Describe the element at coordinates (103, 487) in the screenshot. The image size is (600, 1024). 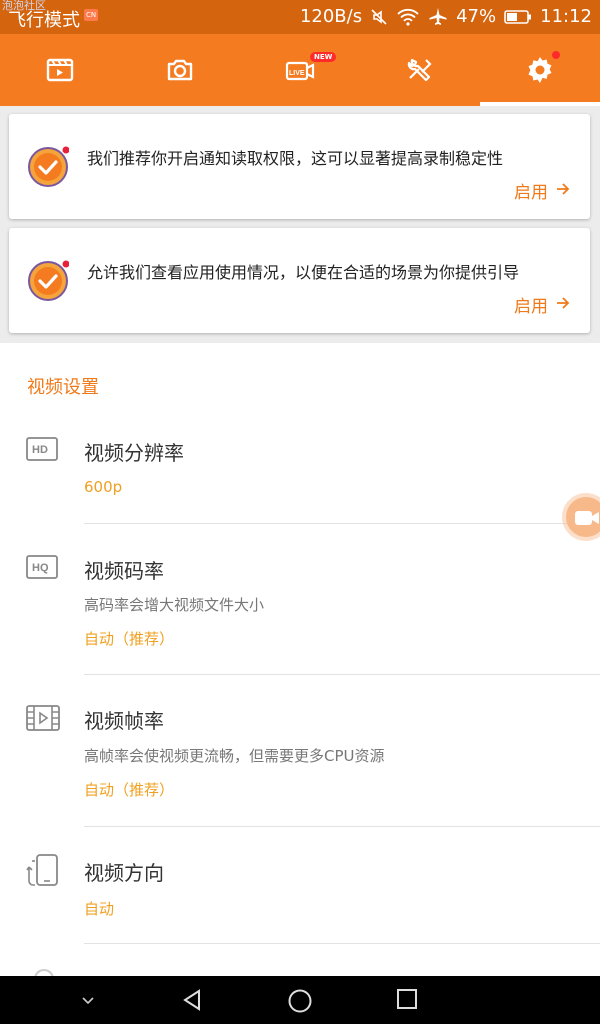
I see `setting-value: 600p` at that location.